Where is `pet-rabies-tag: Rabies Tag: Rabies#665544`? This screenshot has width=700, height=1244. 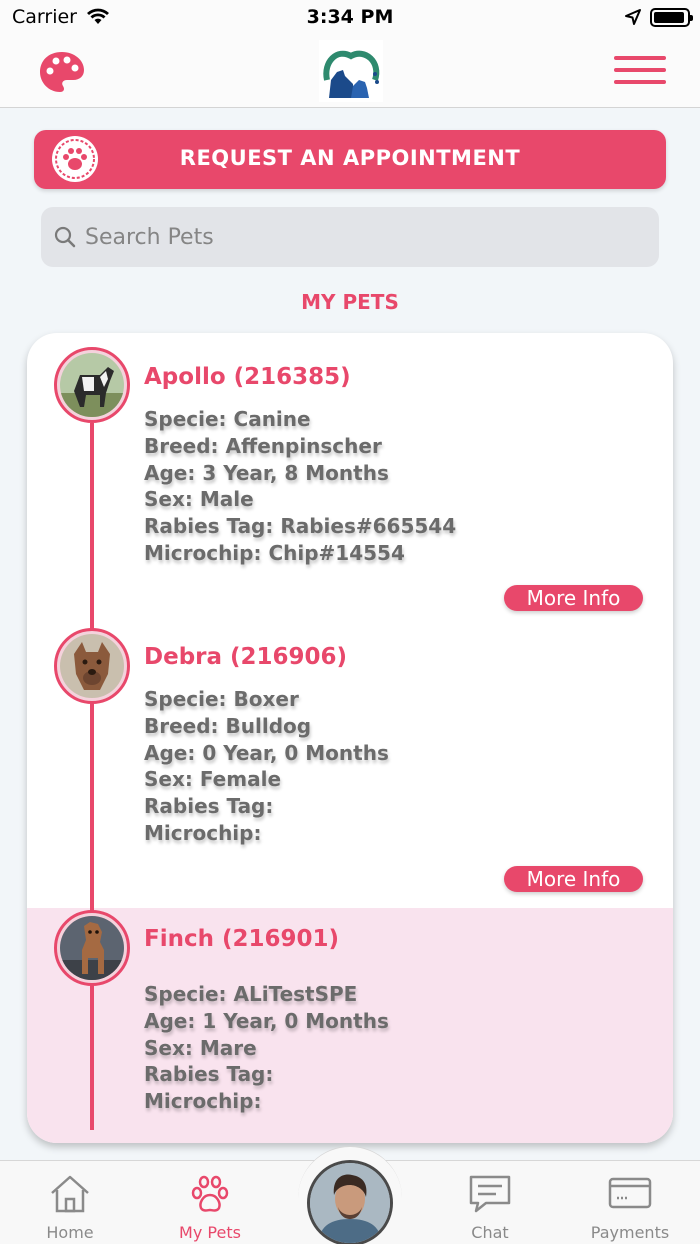 pet-rabies-tag: Rabies Tag: Rabies#665544 is located at coordinates (300, 526).